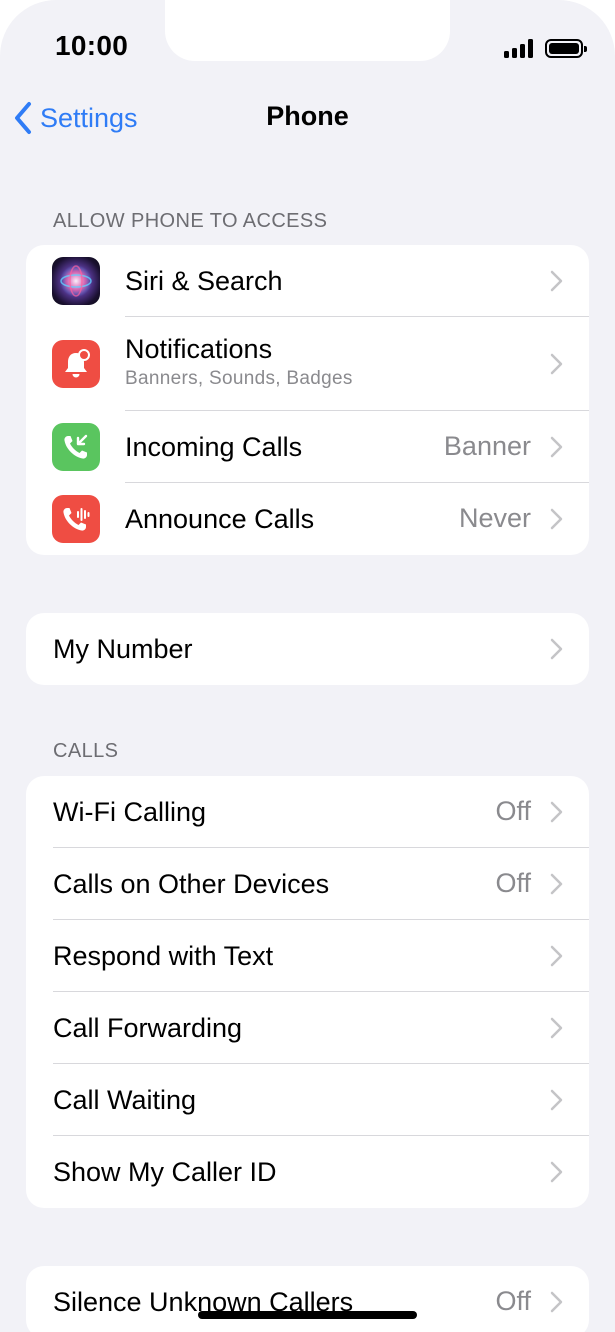  What do you see at coordinates (190, 221) in the screenshot?
I see `section-header-access: ALLOW PHONE TO ACCESS` at bounding box center [190, 221].